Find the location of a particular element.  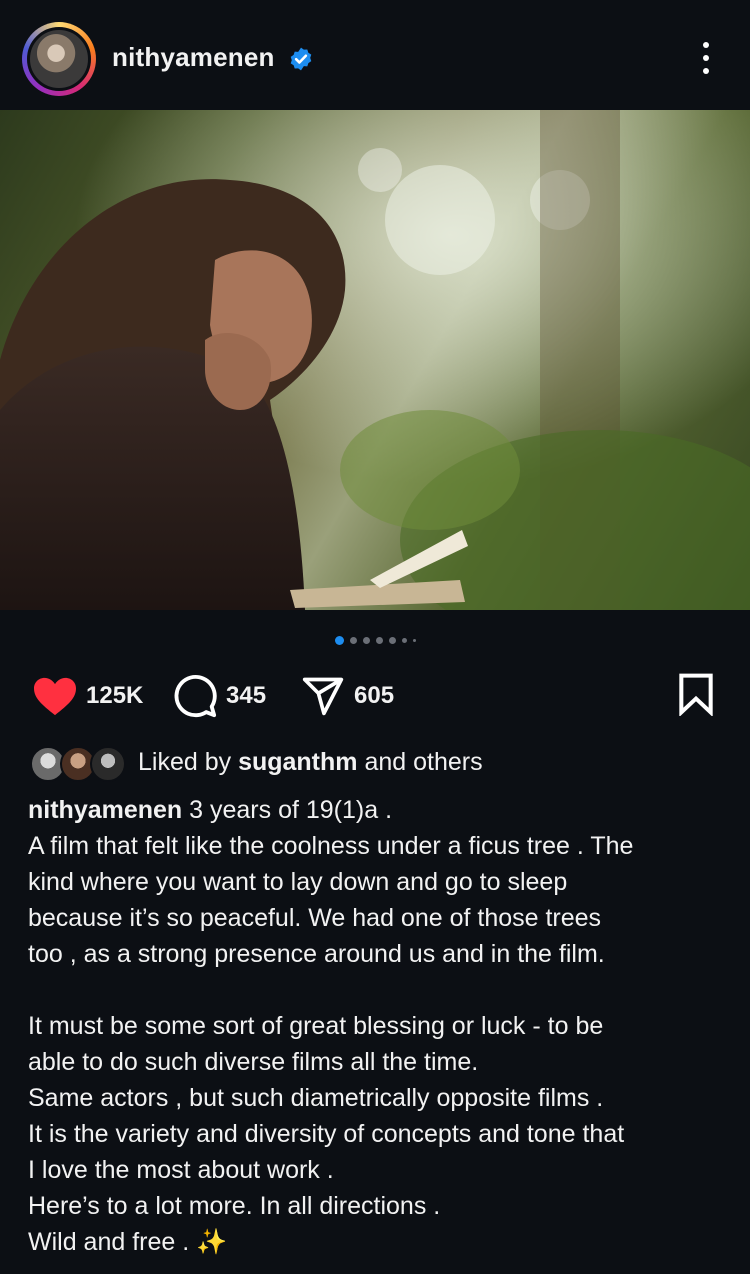

username: nithyamenen is located at coordinates (193, 57).